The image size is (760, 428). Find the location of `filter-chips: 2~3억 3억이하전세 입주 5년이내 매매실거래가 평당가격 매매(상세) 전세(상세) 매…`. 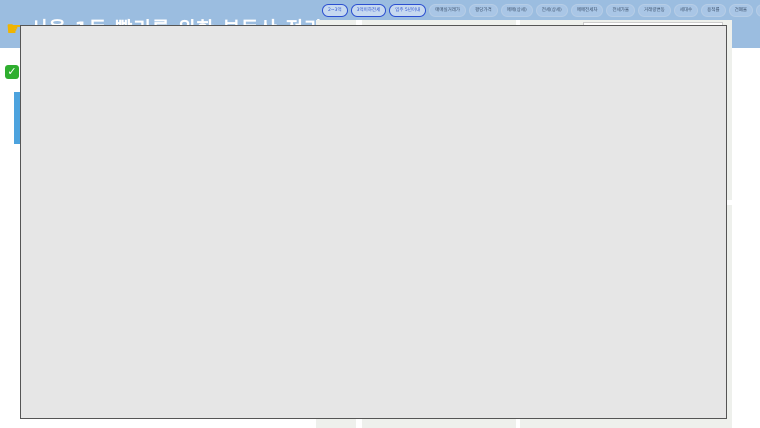

filter-chips: 2~3억 3억이하전세 입주 5년이내 매매실거래가 평당가격 매매(상세) 전세(상세) 매… is located at coordinates (541, 10).